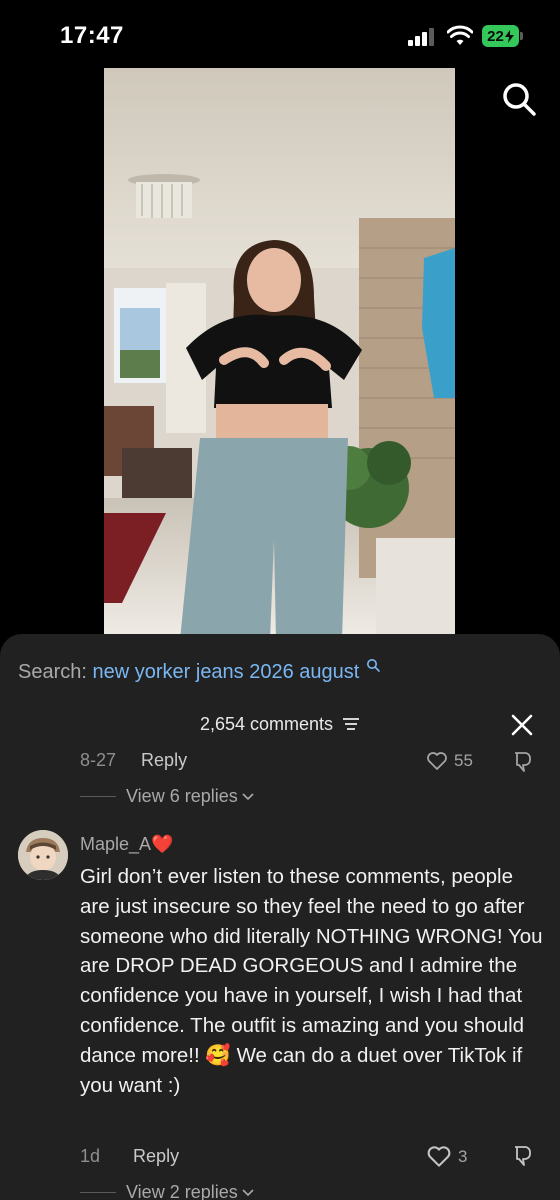  I want to click on like-button: 3, so click(446, 1156).